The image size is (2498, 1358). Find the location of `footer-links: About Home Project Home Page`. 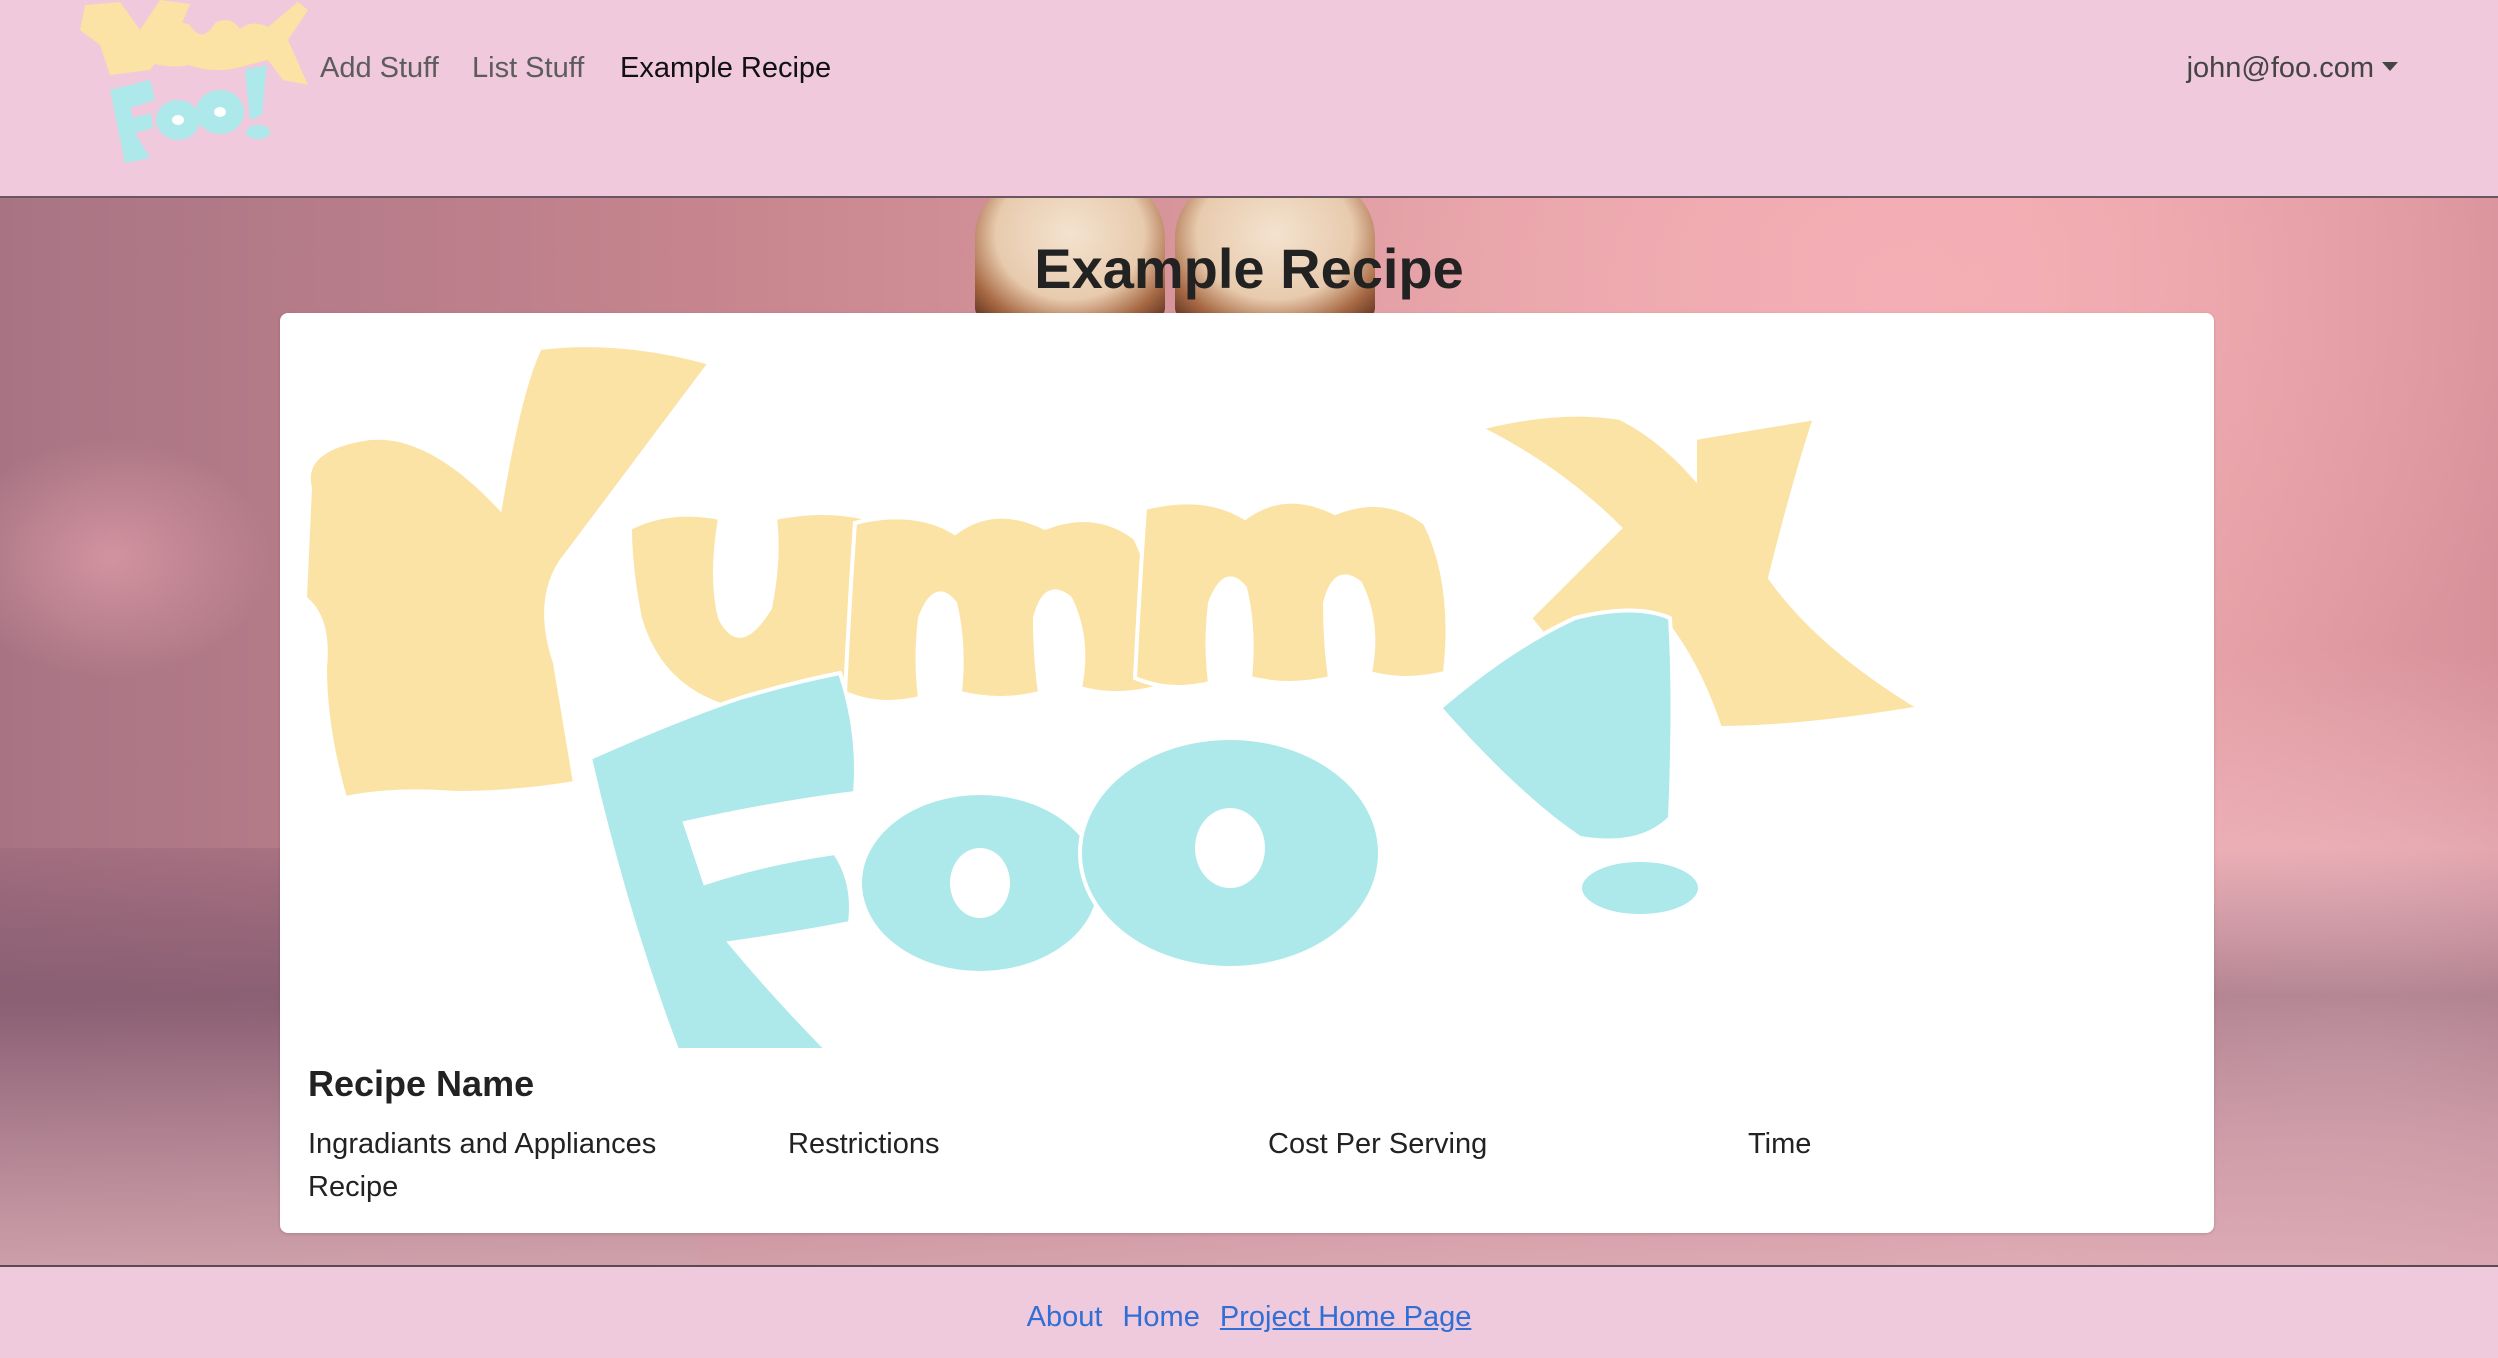

footer-links: About Home Project Home Page is located at coordinates (1249, 1317).